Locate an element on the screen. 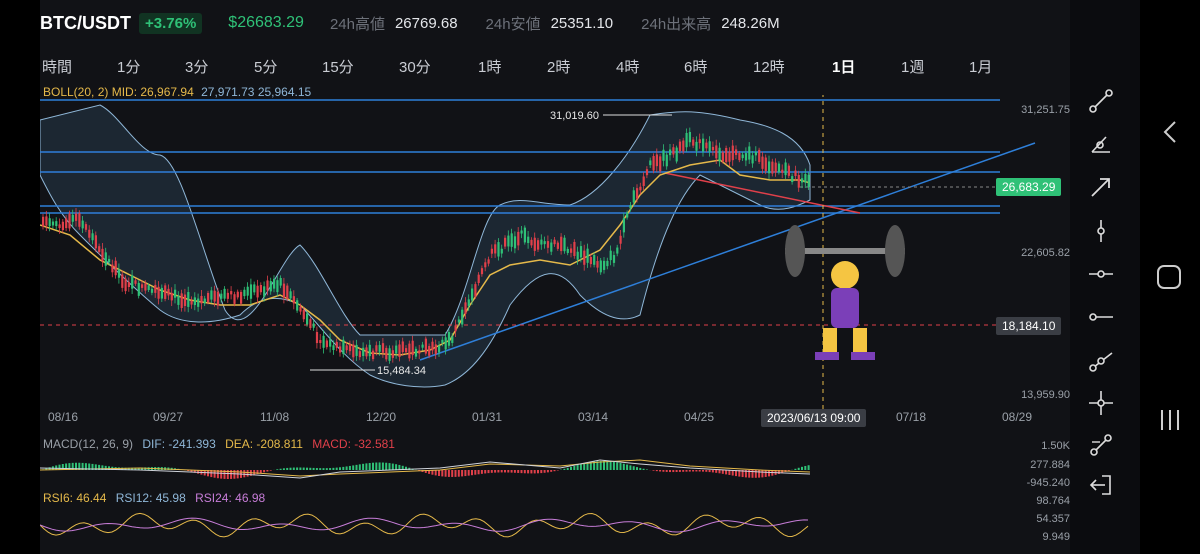  arrow-tool-icon is located at coordinates (1101, 187).